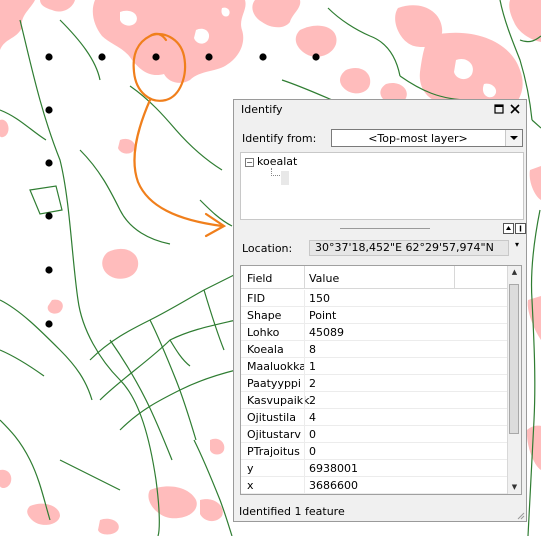  Describe the element at coordinates (250, 468) in the screenshot. I see `field-cell: y` at that location.